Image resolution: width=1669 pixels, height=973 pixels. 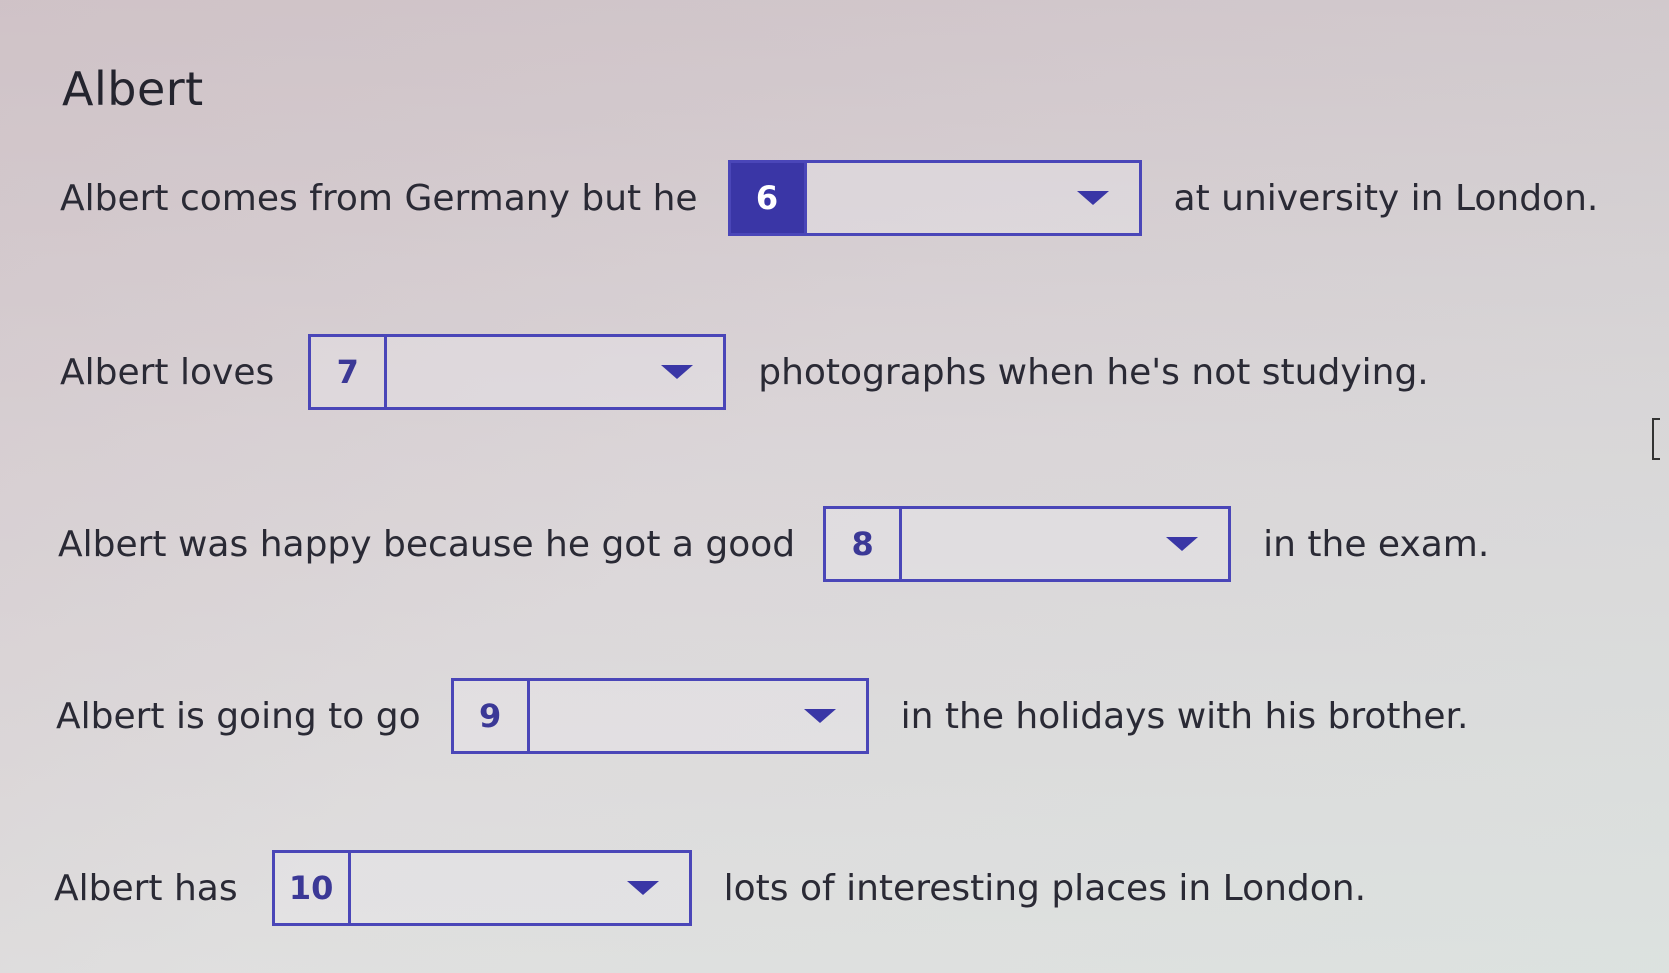 I want to click on question-6-after: at university in London., so click(x=1386, y=198).